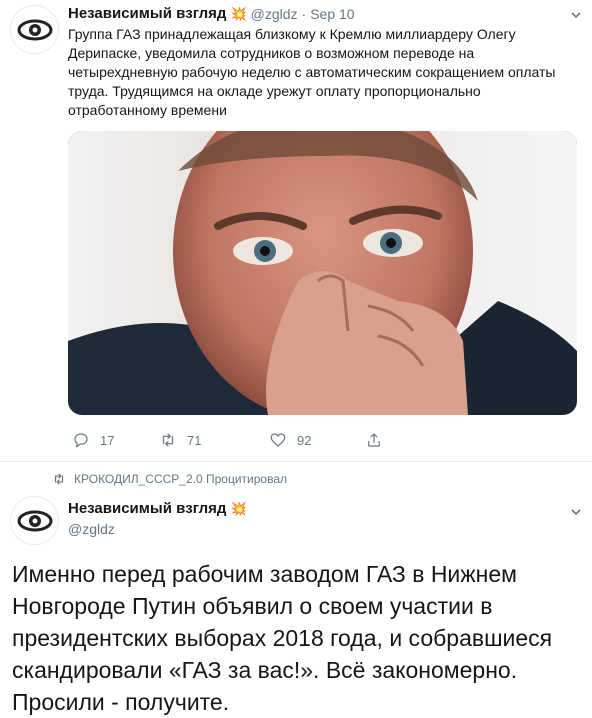 This screenshot has width=592, height=718. I want to click on share-button, so click(374, 440).